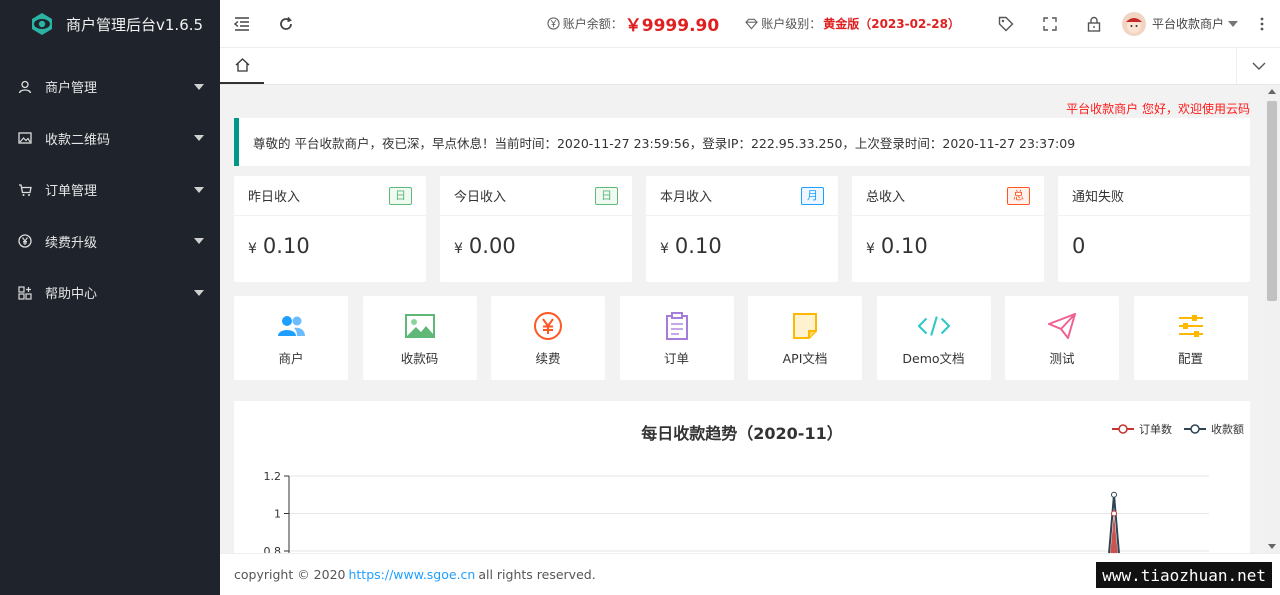  Describe the element at coordinates (25, 138) in the screenshot. I see `image-icon` at that location.